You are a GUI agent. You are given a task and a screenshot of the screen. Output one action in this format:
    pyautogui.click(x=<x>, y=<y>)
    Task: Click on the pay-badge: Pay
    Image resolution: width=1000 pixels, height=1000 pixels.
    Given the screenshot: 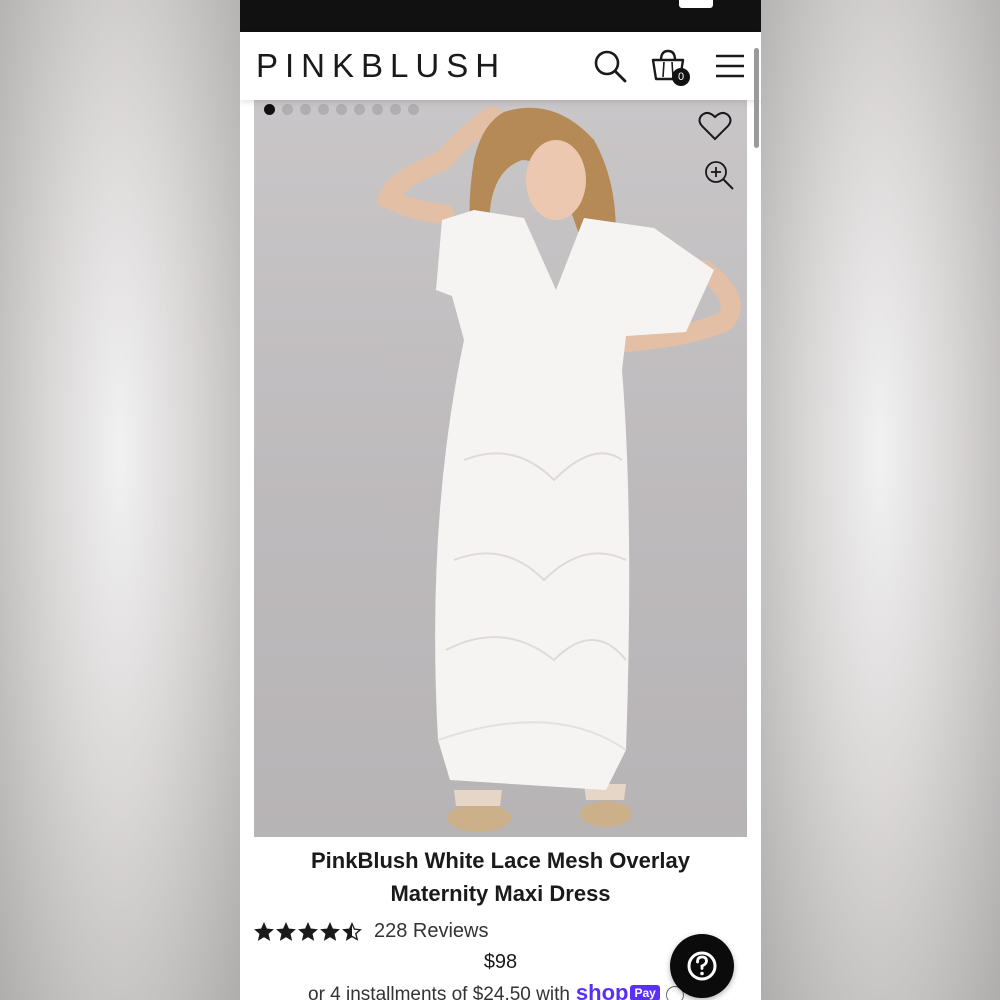 What is the action you would take?
    pyautogui.click(x=645, y=992)
    